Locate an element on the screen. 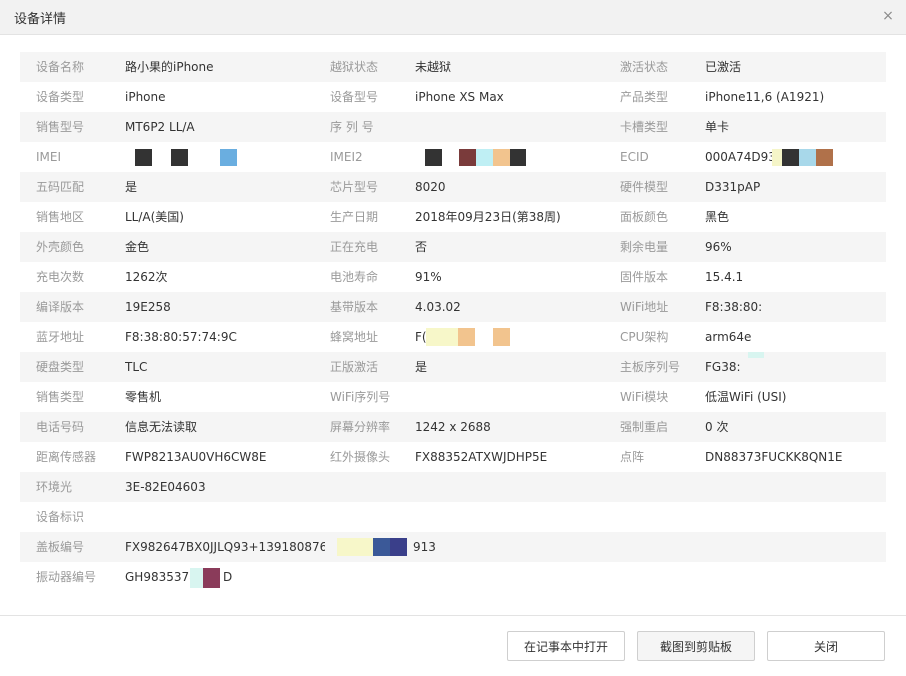 The height and width of the screenshot is (676, 906). field-label: 蓝牙地址 is located at coordinates (60, 337).